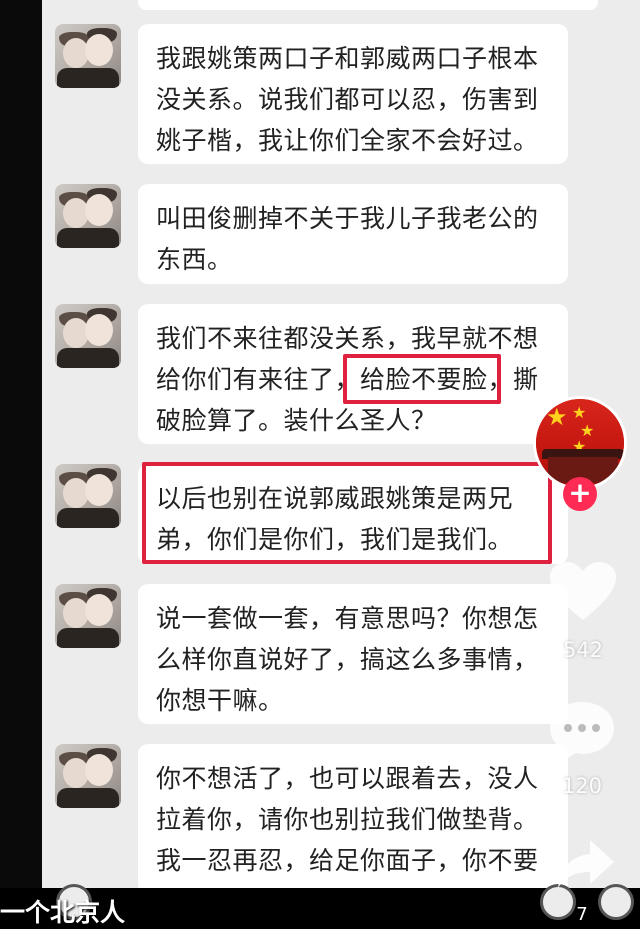  What do you see at coordinates (580, 494) in the screenshot?
I see `follow-button: +` at bounding box center [580, 494].